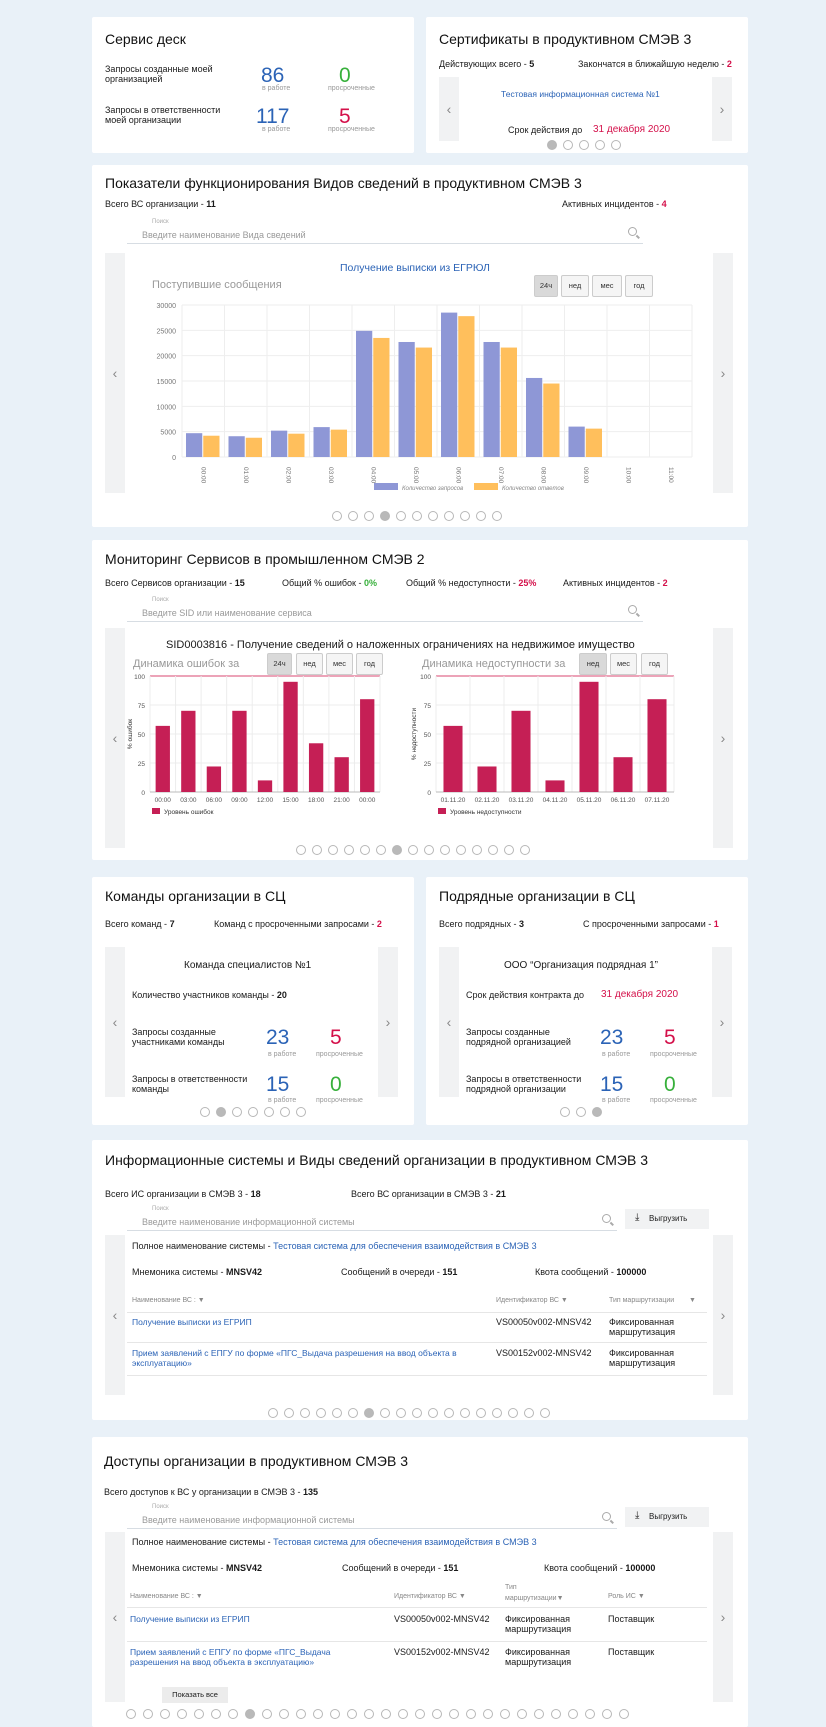 This screenshot has width=826, height=1727. Describe the element at coordinates (611, 1085) in the screenshot. I see `contractor-resp-work: 15` at that location.